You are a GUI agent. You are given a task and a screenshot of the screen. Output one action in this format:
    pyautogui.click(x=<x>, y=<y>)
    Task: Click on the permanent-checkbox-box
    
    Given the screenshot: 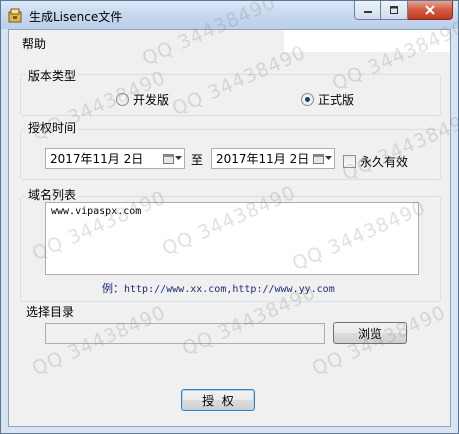 What is the action you would take?
    pyautogui.click(x=349, y=161)
    